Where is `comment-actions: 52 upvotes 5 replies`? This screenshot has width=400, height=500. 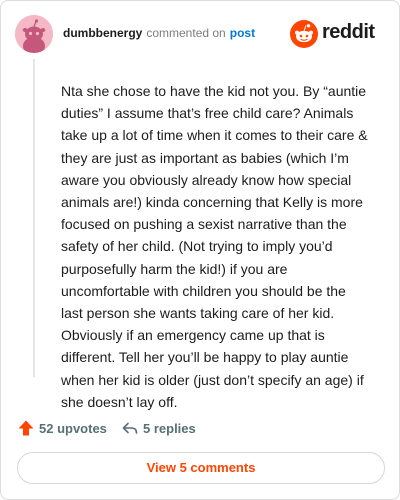
comment-actions: 52 upvotes 5 replies is located at coordinates (167, 428).